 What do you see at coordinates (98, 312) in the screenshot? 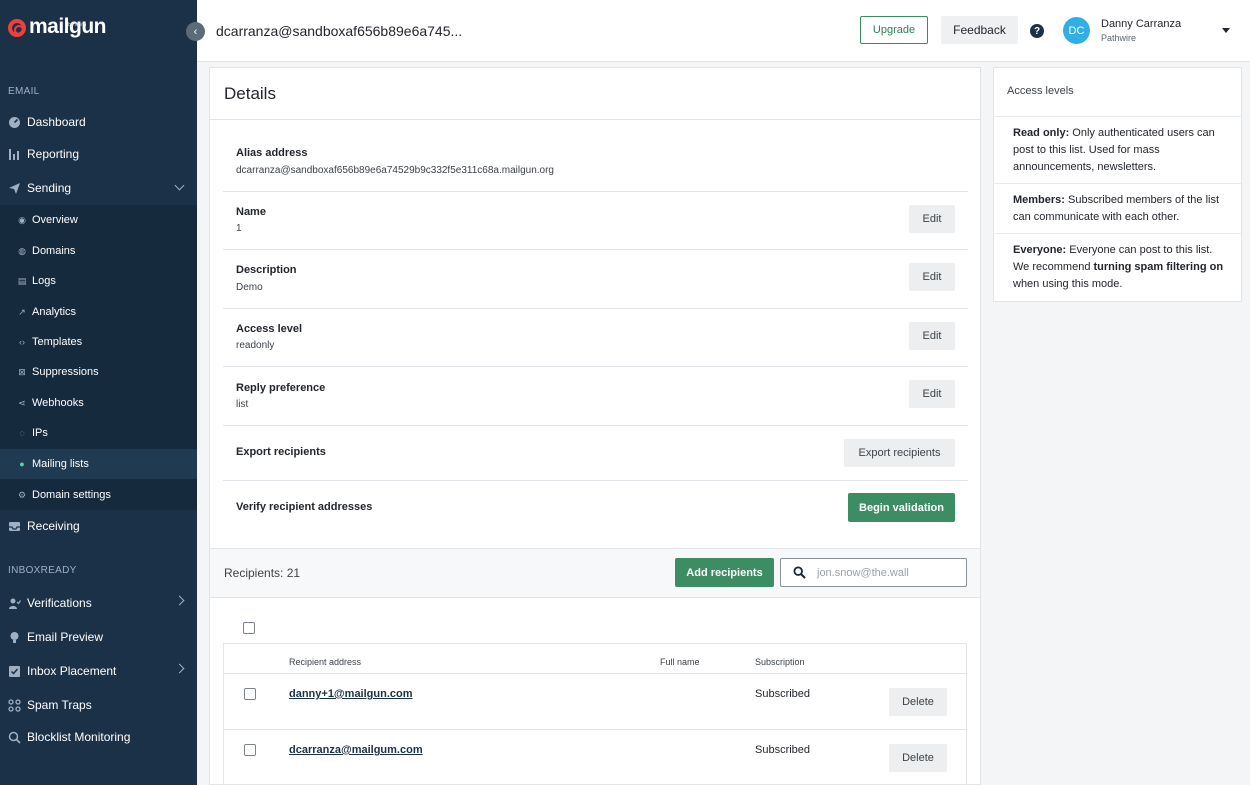
I see `sidebar-item-analytics: ↗ Analytics` at bounding box center [98, 312].